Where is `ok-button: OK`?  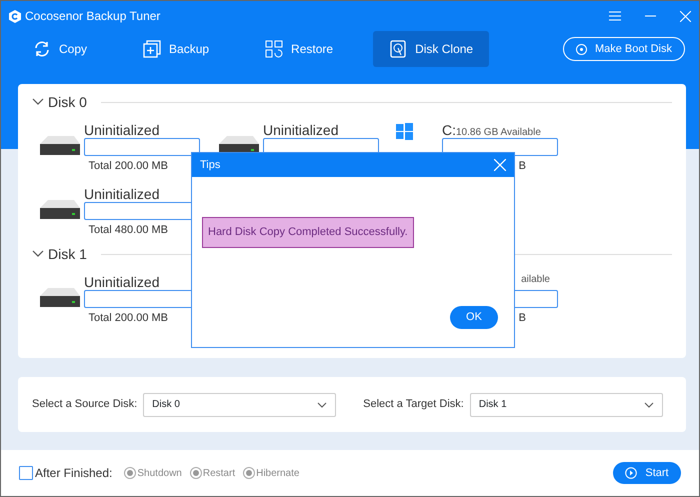
ok-button: OK is located at coordinates (474, 317).